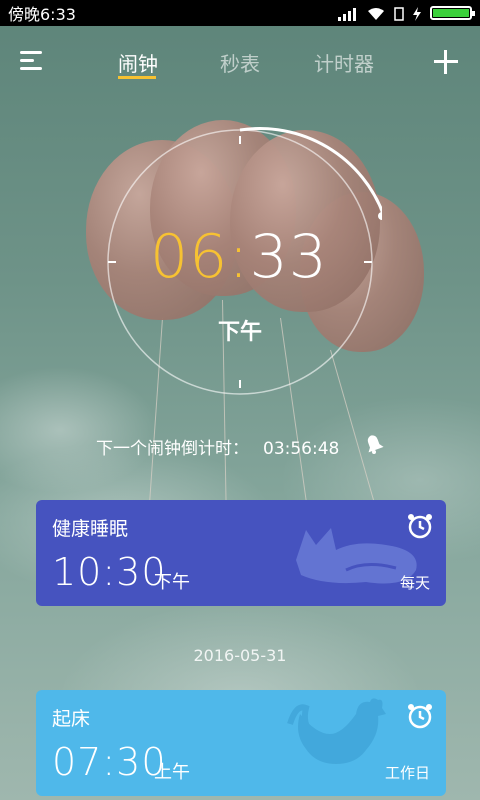 The height and width of the screenshot is (800, 480). I want to click on tab-stopwatch: 秒表, so click(240, 62).